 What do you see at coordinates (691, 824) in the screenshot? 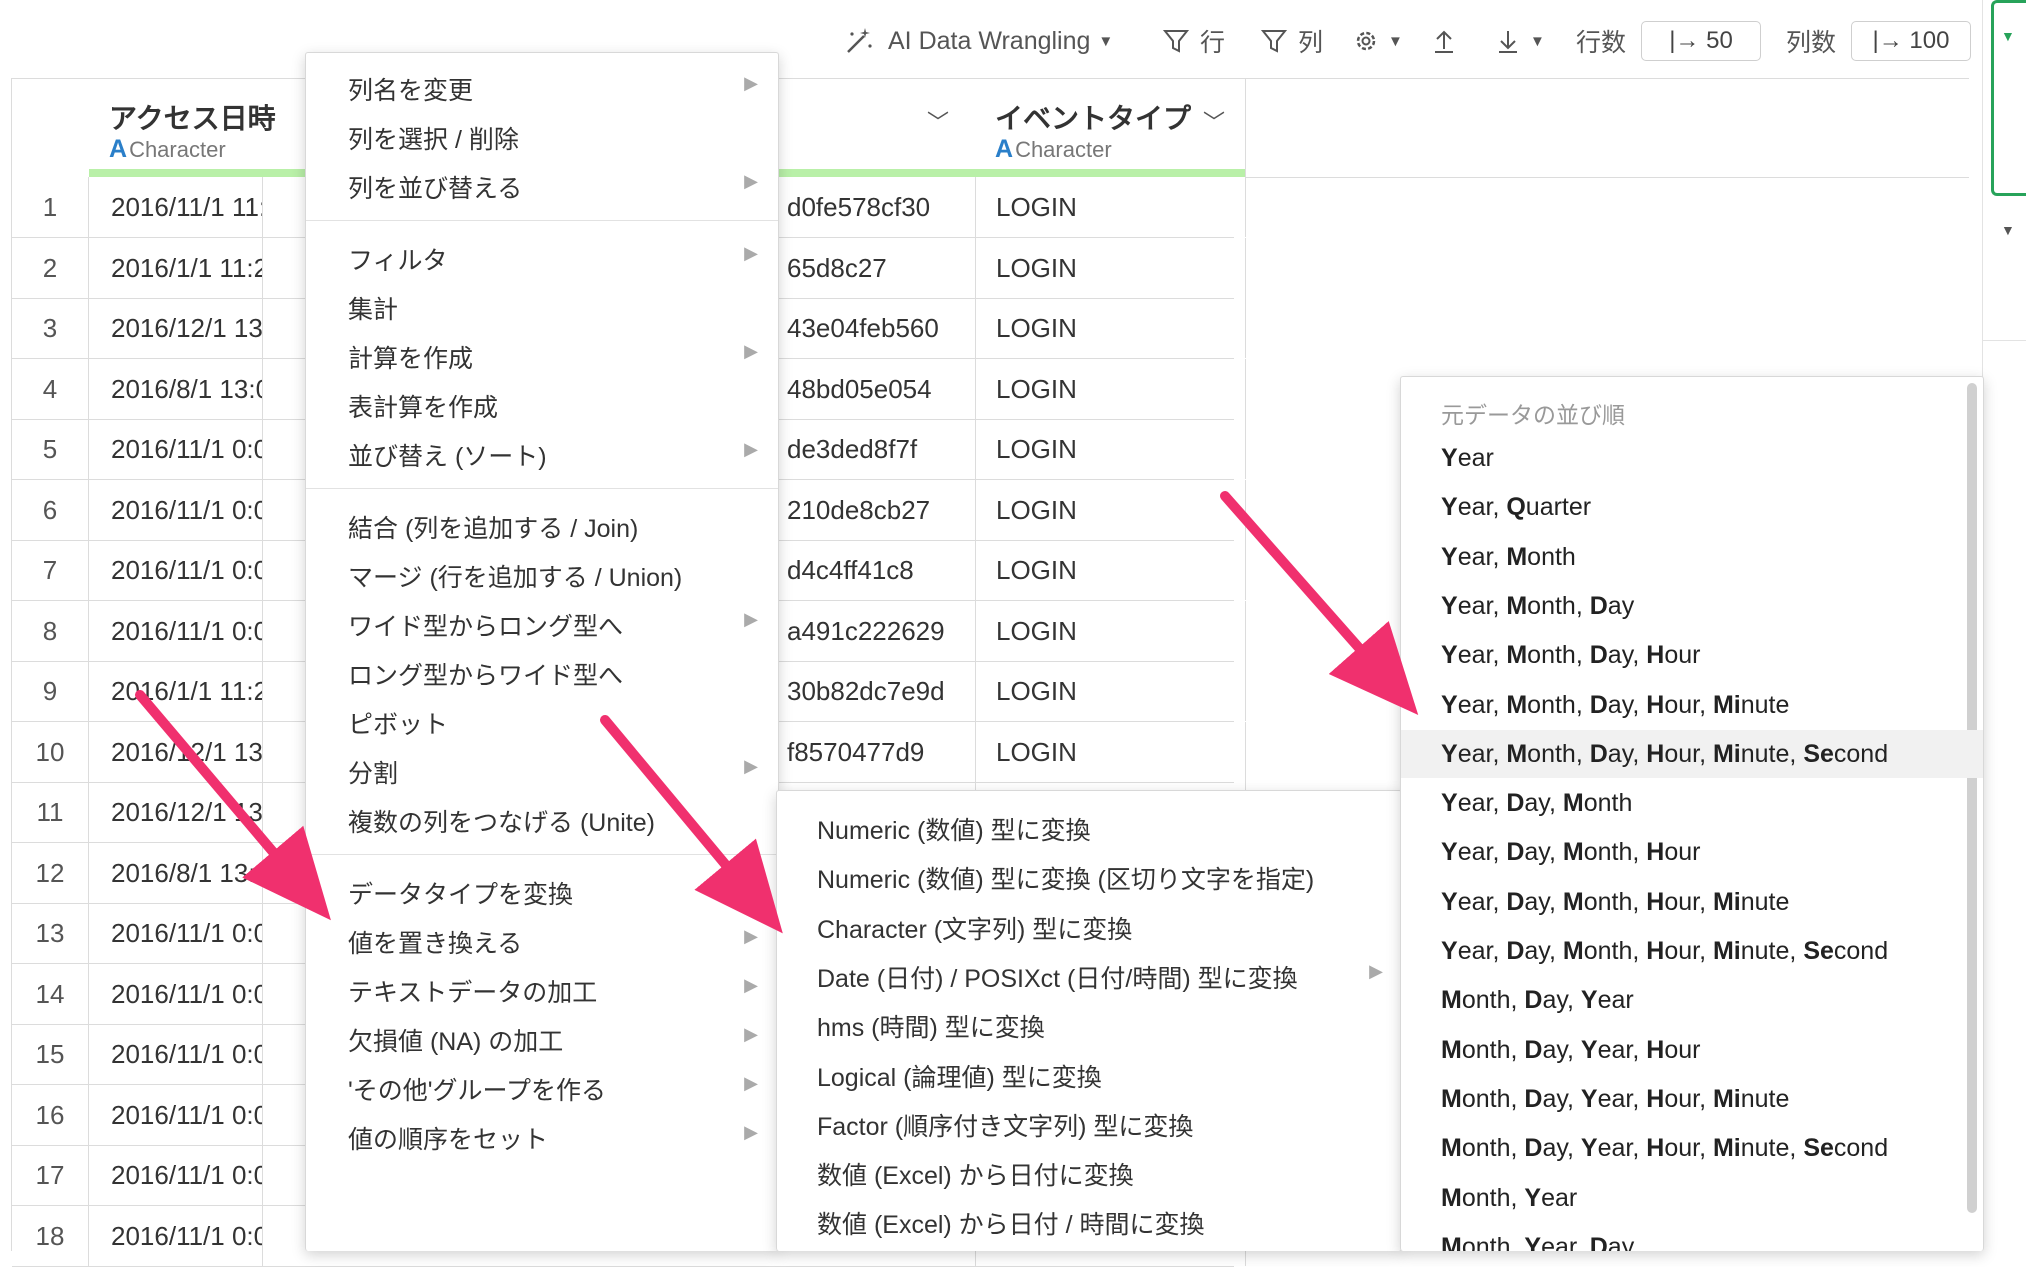
I see `arrow-to-date-submenu-item` at bounding box center [691, 824].